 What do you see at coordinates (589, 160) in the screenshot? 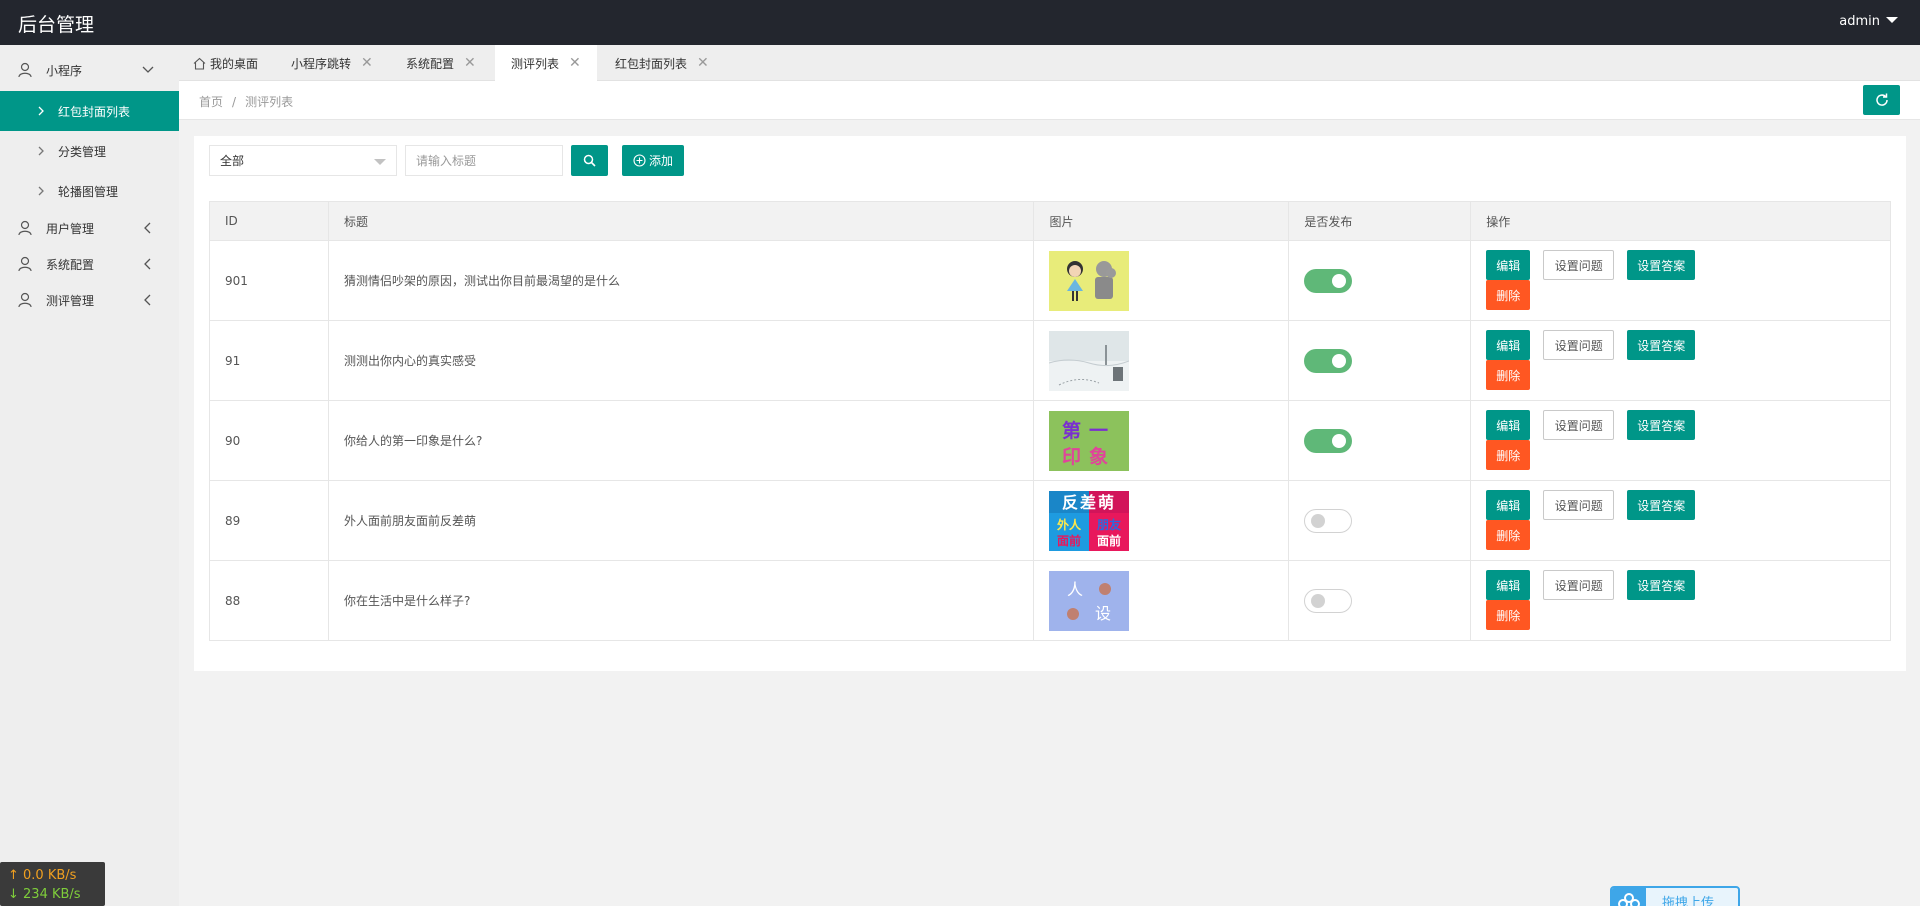
I see `search-button` at bounding box center [589, 160].